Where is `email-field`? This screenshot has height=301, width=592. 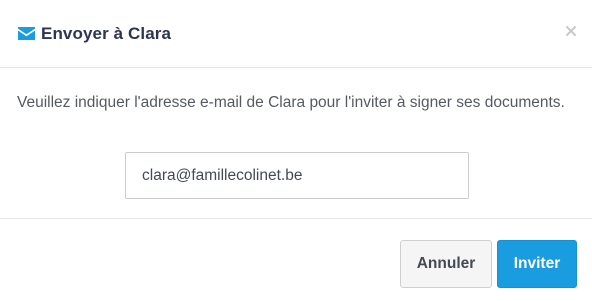
email-field is located at coordinates (297, 175).